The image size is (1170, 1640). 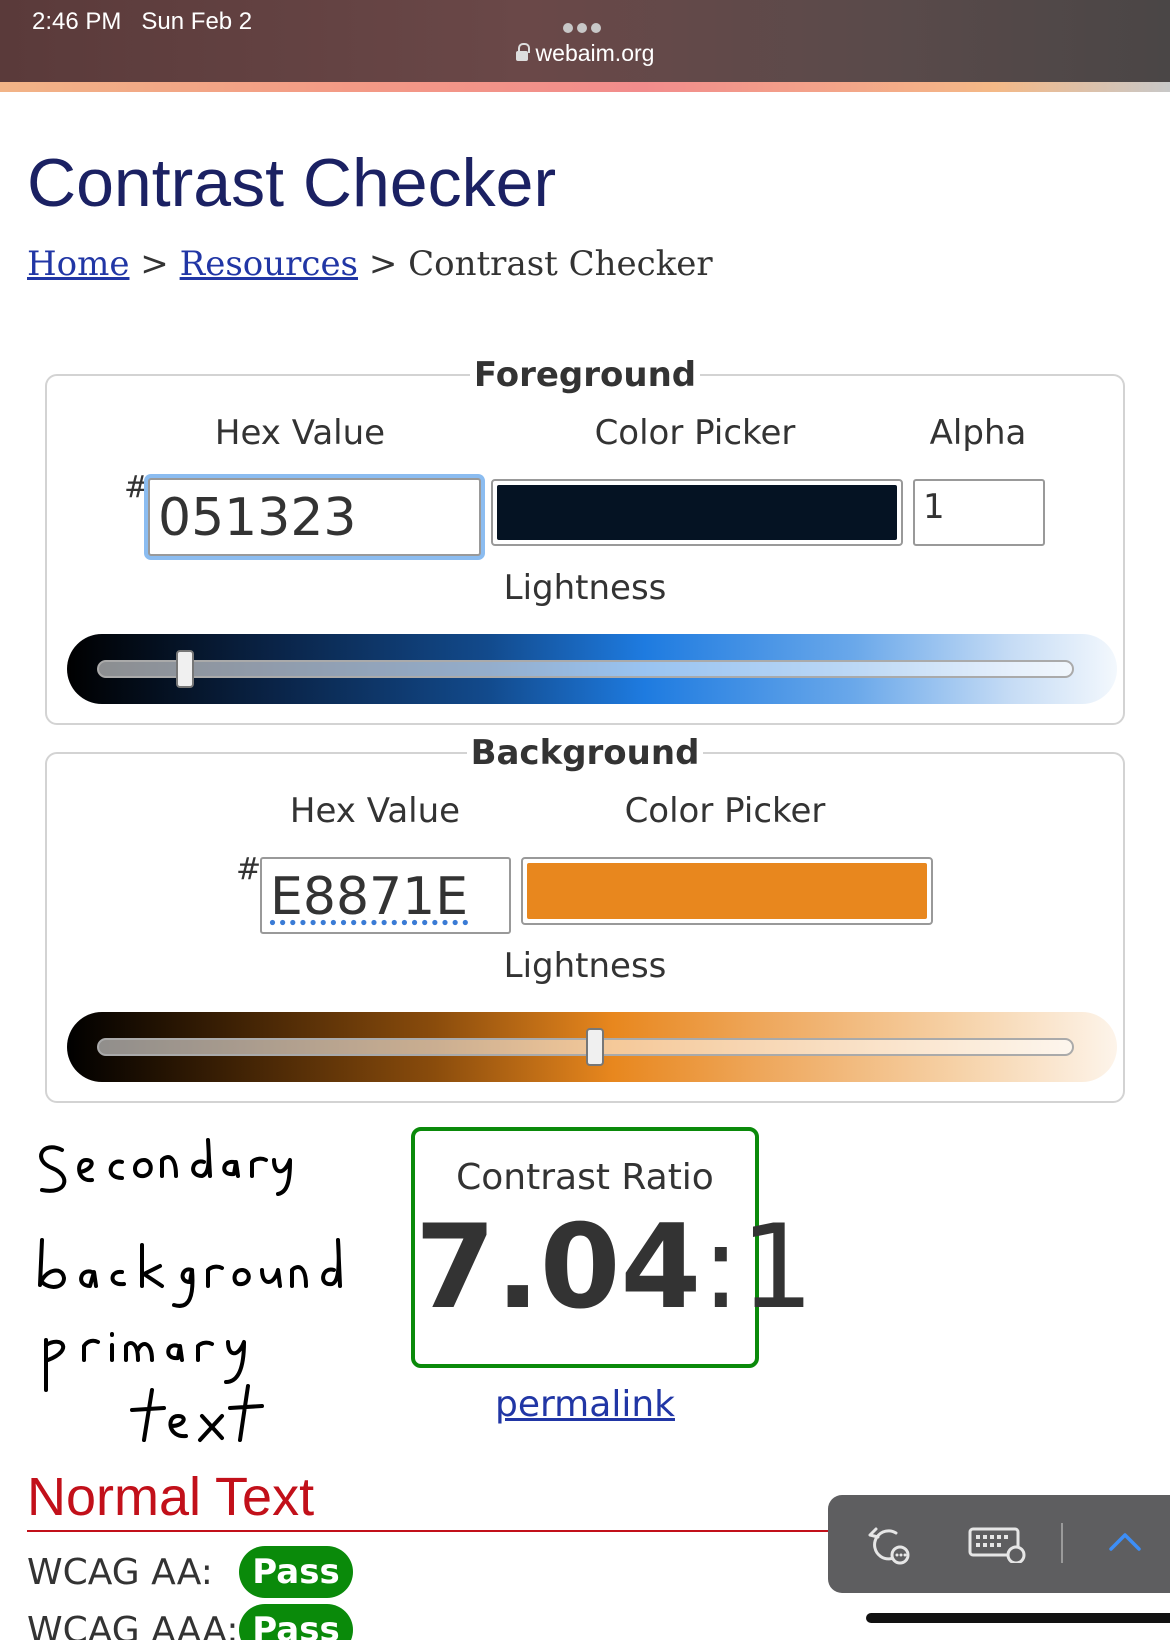 What do you see at coordinates (1125, 1542) in the screenshot?
I see `chevron-up-icon` at bounding box center [1125, 1542].